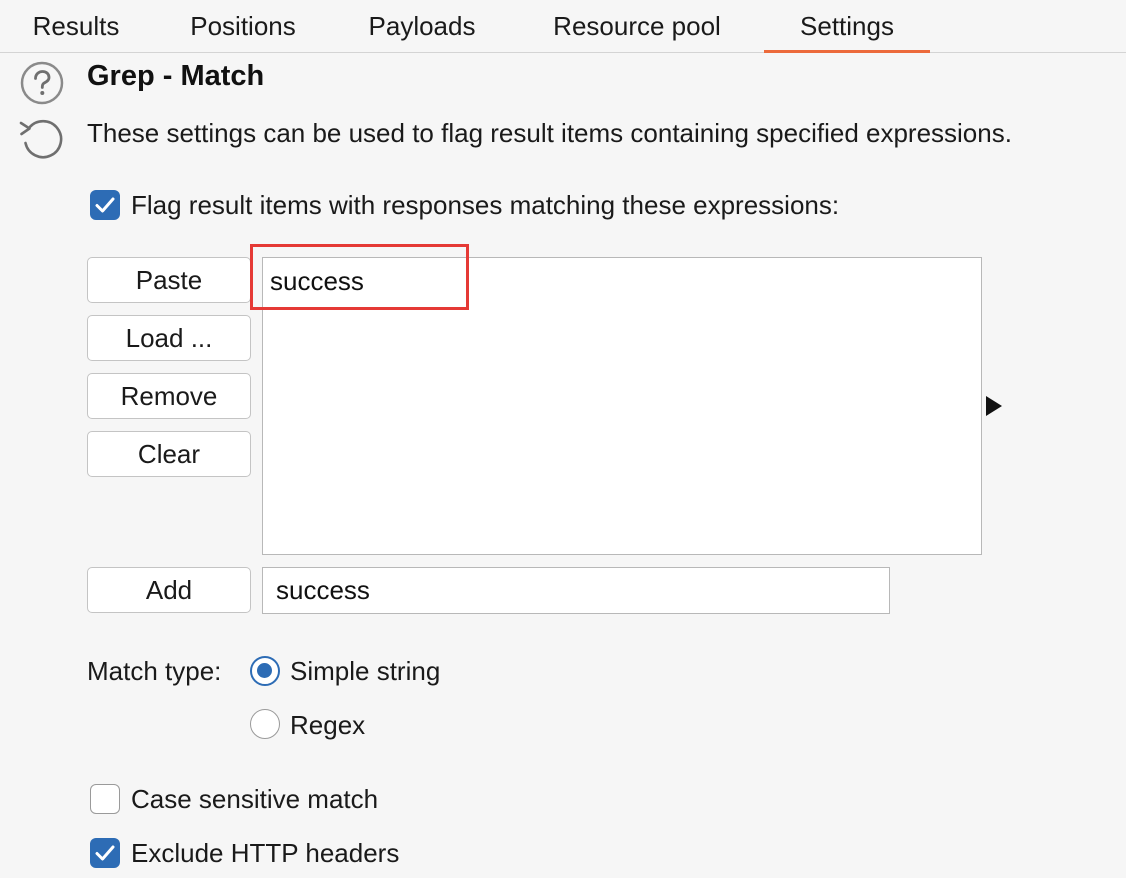 The width and height of the screenshot is (1126, 878). Describe the element at coordinates (359, 277) in the screenshot. I see `highlight-box` at that location.